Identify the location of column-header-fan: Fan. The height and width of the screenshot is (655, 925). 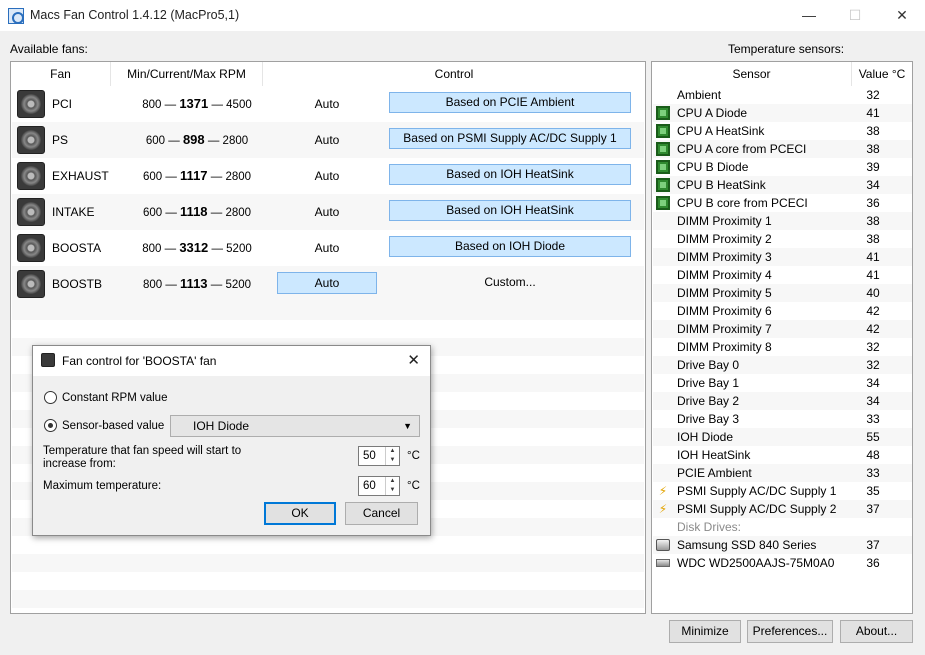
(61, 74).